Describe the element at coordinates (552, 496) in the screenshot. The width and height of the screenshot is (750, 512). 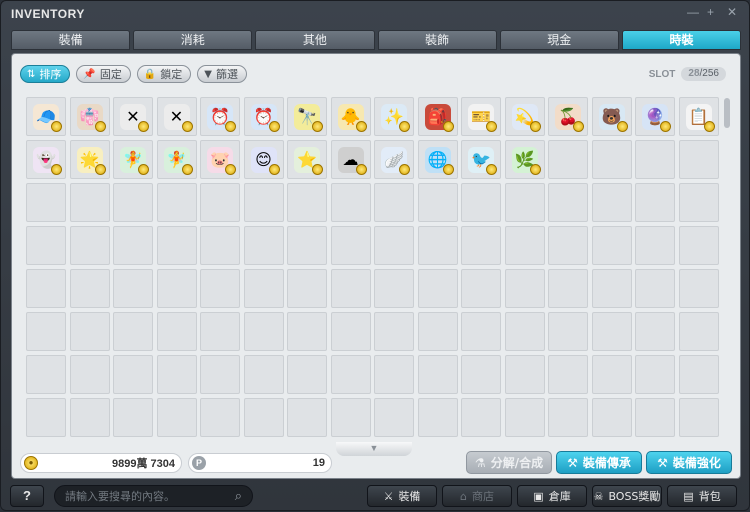
I see `storage-button: ▣ 倉庫` at that location.